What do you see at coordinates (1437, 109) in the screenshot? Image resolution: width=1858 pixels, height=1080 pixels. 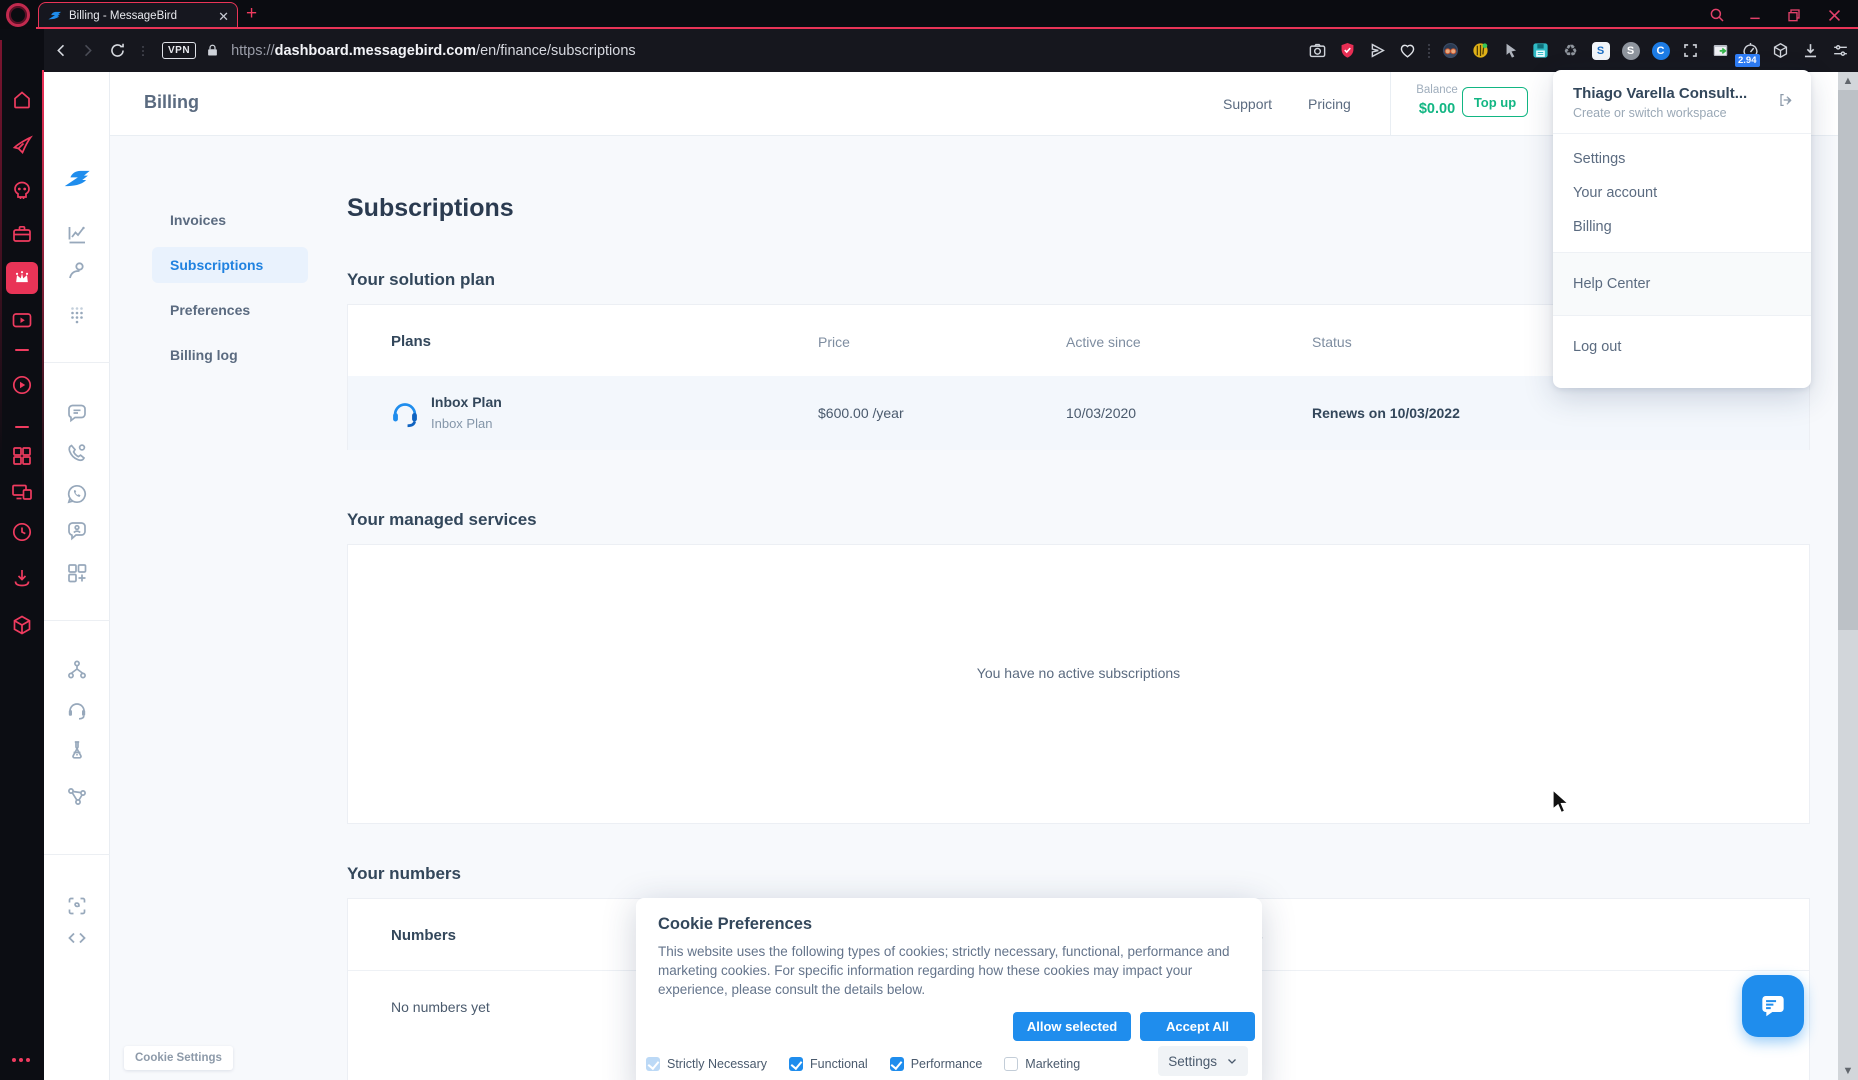 I see `balance-value: $0.00` at bounding box center [1437, 109].